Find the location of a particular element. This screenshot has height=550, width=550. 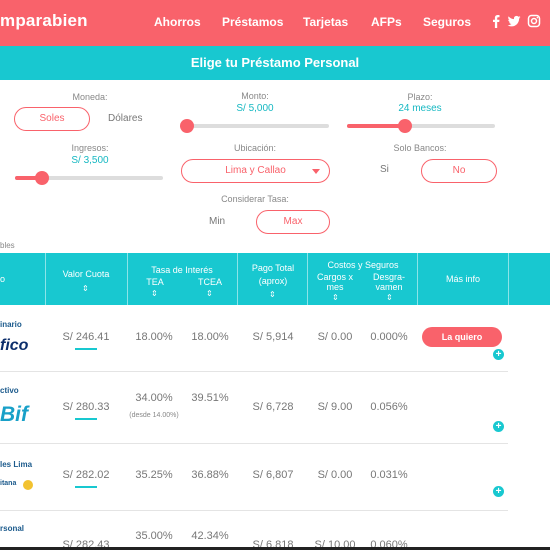

valor-cuota: S/ 282.02 is located at coordinates (86, 475).